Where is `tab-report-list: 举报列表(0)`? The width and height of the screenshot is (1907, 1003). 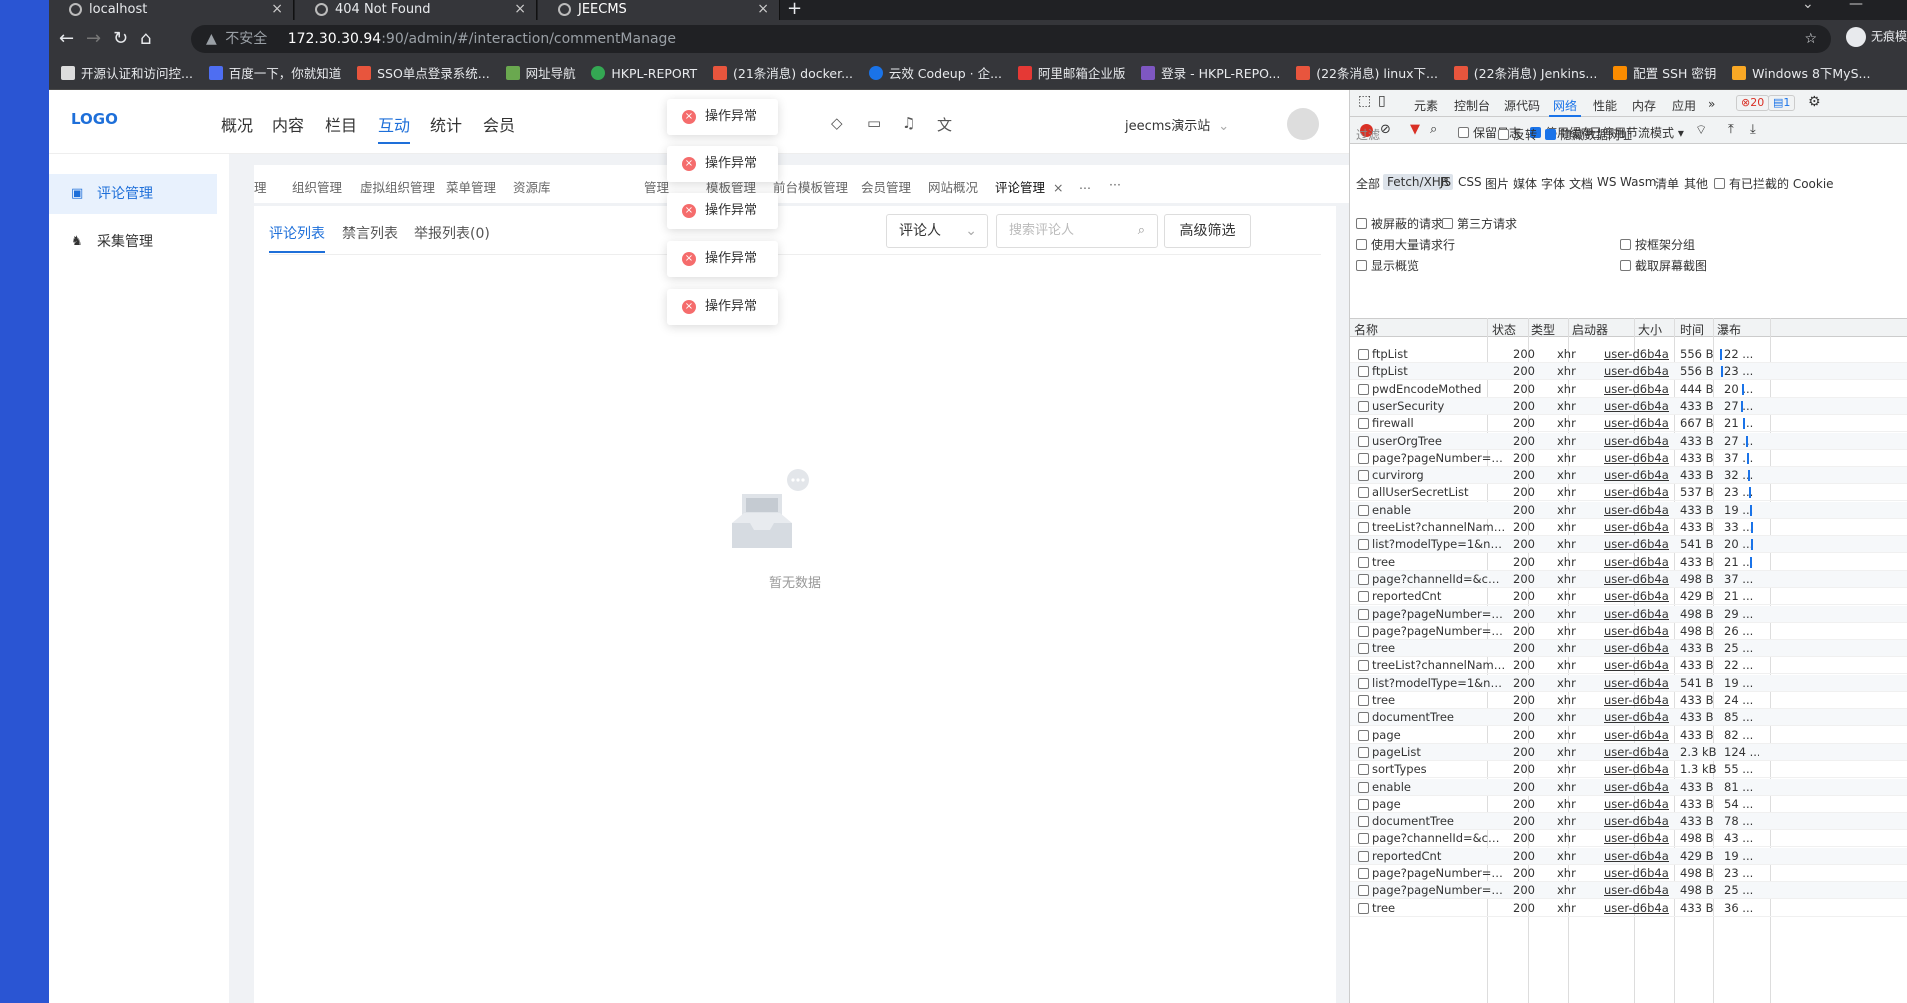
tab-report-list: 举报列表(0) is located at coordinates (452, 233).